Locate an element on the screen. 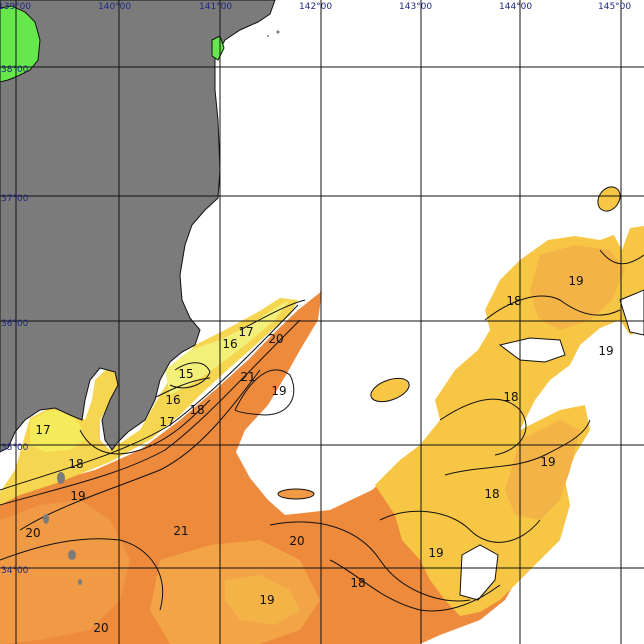 The width and height of the screenshot is (644, 644). longitude-label: 142°00 is located at coordinates (315, 7).